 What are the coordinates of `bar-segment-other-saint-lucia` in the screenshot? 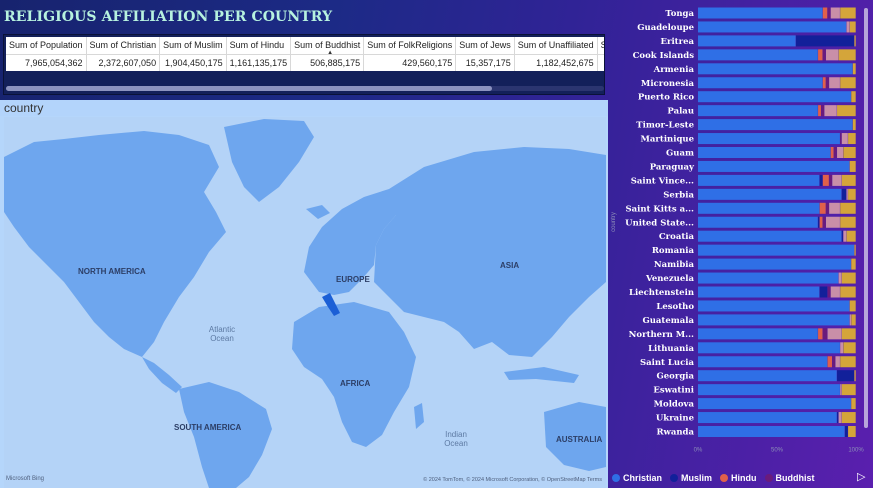 It's located at (837, 362).